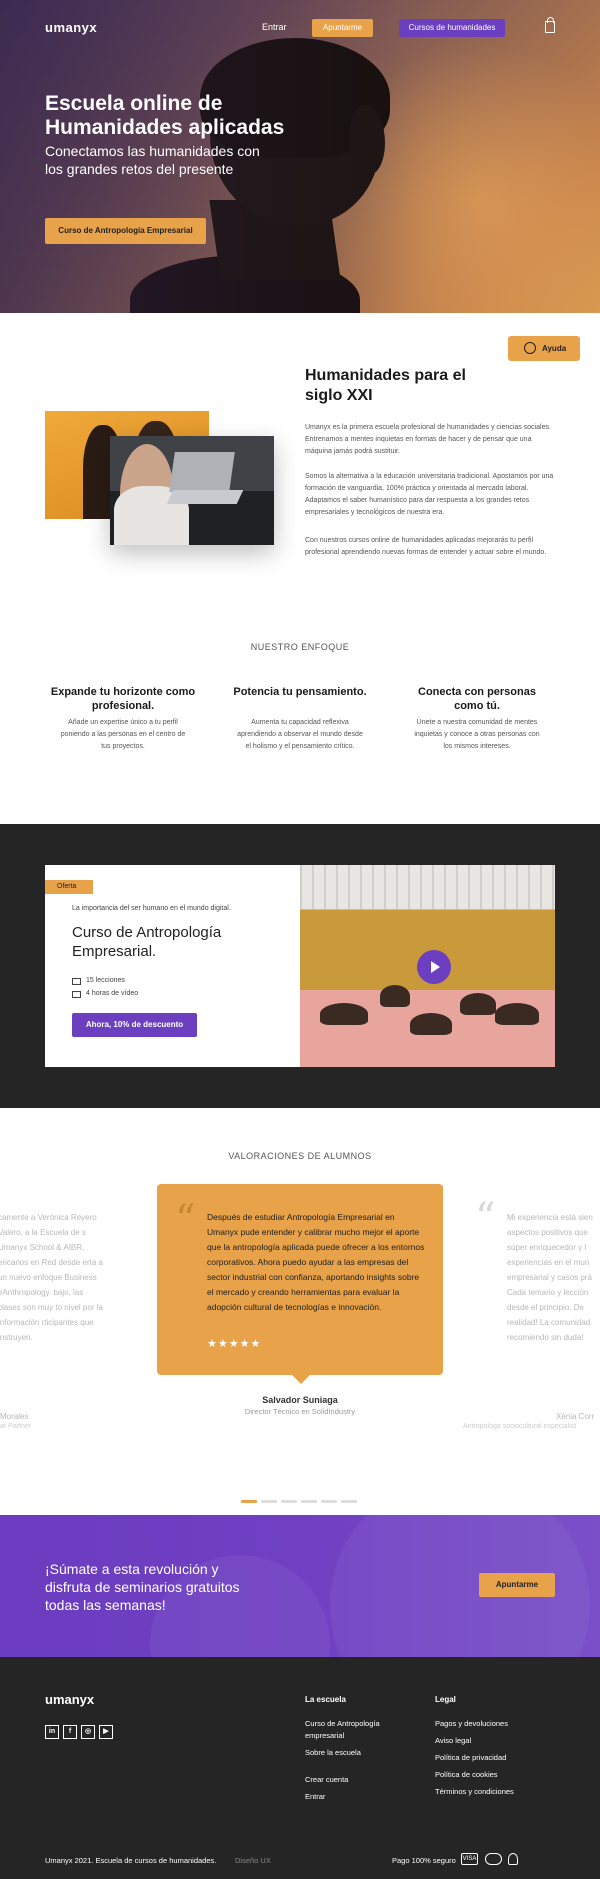  I want to click on paypal-icon, so click(513, 1859).